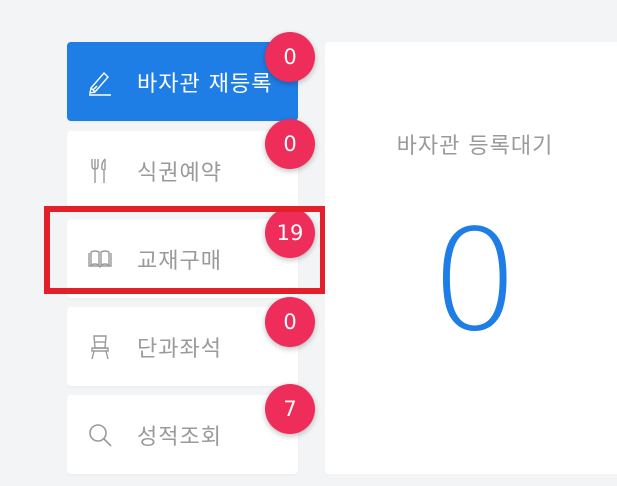  Describe the element at coordinates (100, 171) in the screenshot. I see `utensils-icon` at that location.